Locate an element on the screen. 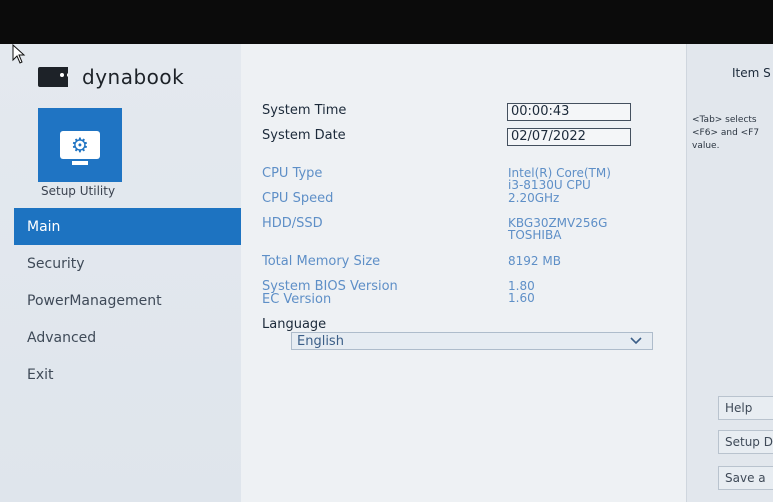 This screenshot has width=773, height=502. language-value: English is located at coordinates (320, 341).